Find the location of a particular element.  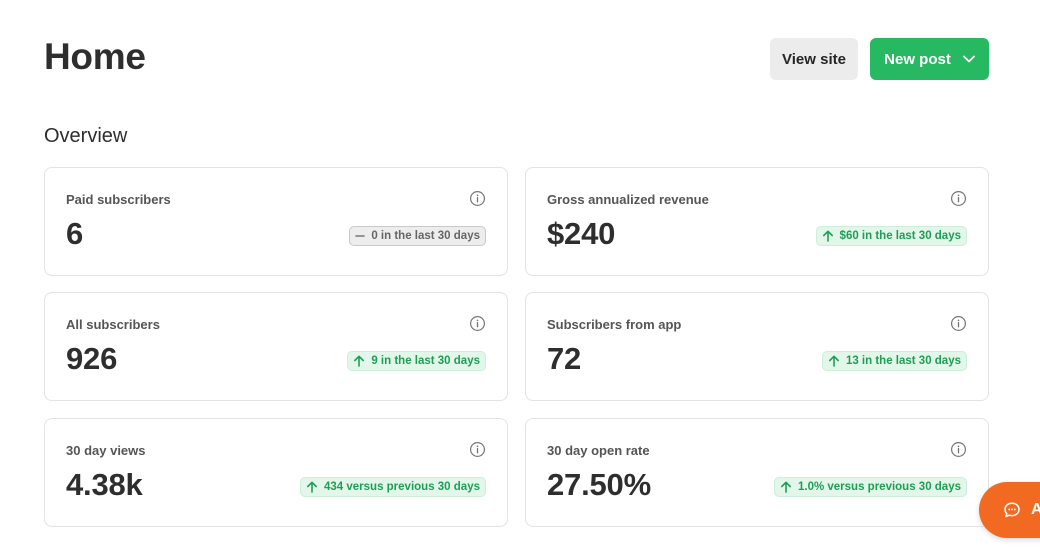

stat-value: 926 is located at coordinates (92, 358).